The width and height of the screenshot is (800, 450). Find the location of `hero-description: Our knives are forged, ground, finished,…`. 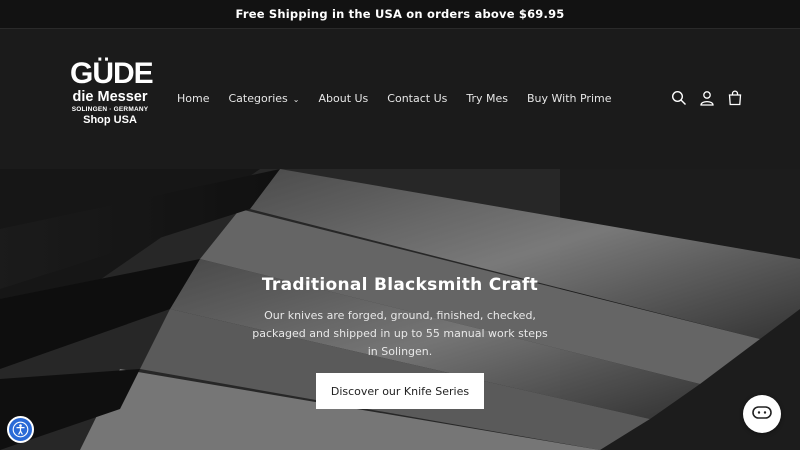

hero-description: Our knives are forged, ground, finished,… is located at coordinates (400, 333).